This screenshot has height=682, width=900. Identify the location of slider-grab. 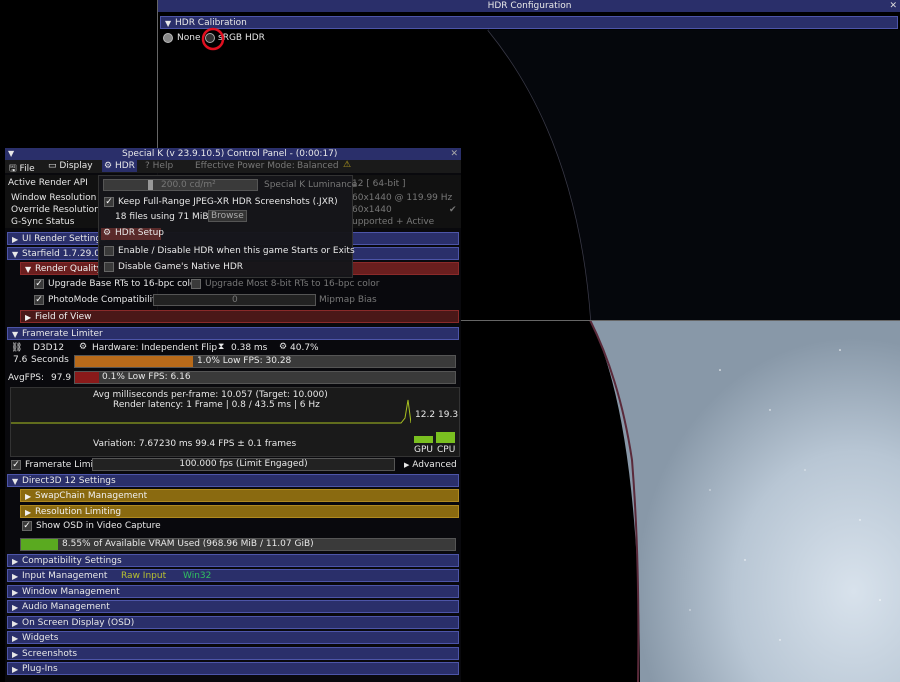
(150, 185).